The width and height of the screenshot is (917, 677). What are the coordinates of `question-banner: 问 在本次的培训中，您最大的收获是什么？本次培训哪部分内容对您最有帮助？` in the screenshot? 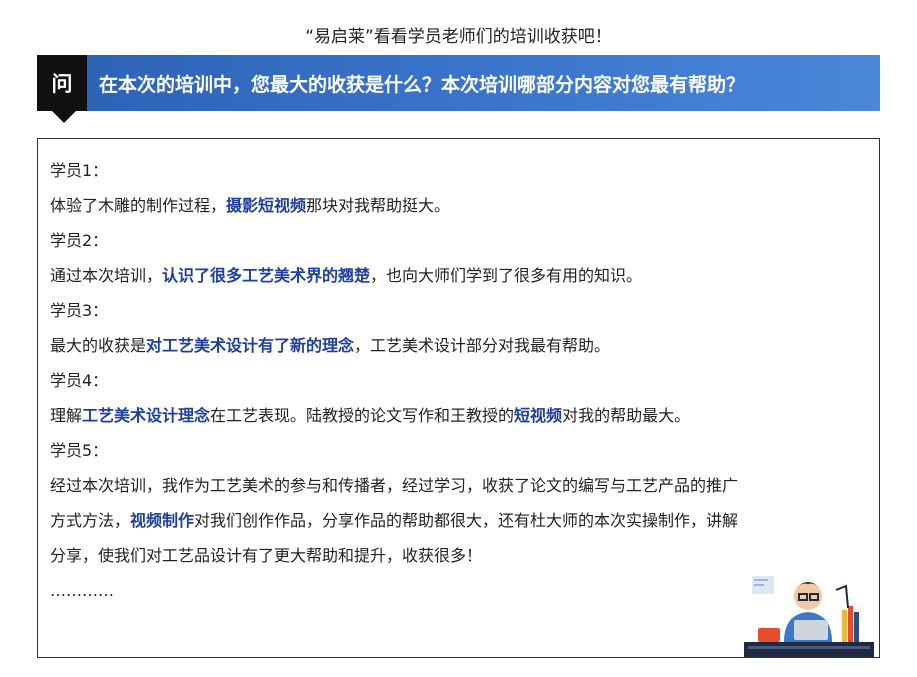 It's located at (458, 89).